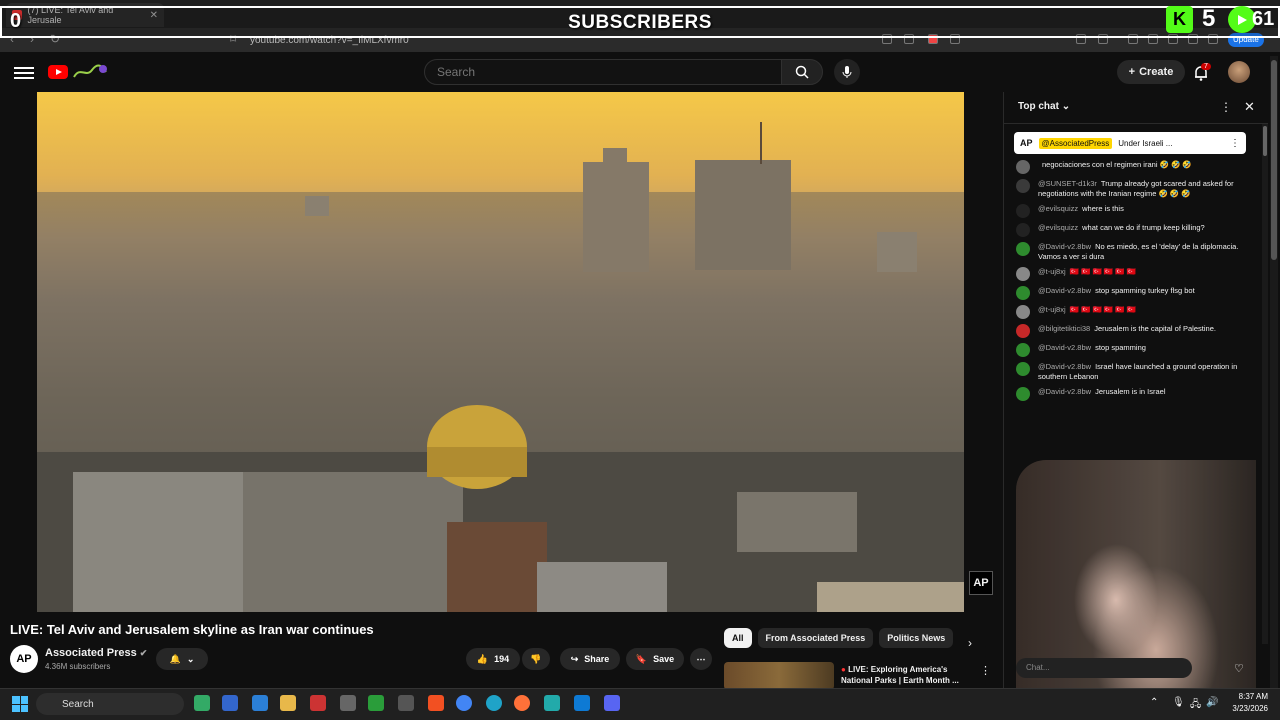 The height and width of the screenshot is (720, 1280). Describe the element at coordinates (701, 659) in the screenshot. I see `more-actions-button: ⋯` at that location.